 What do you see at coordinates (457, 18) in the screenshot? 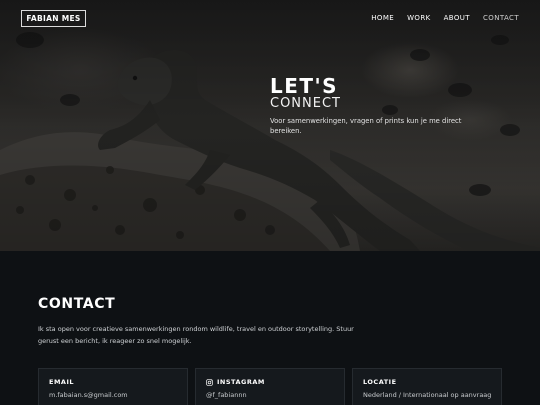
I see `nav-about: ABOUT` at bounding box center [457, 18].